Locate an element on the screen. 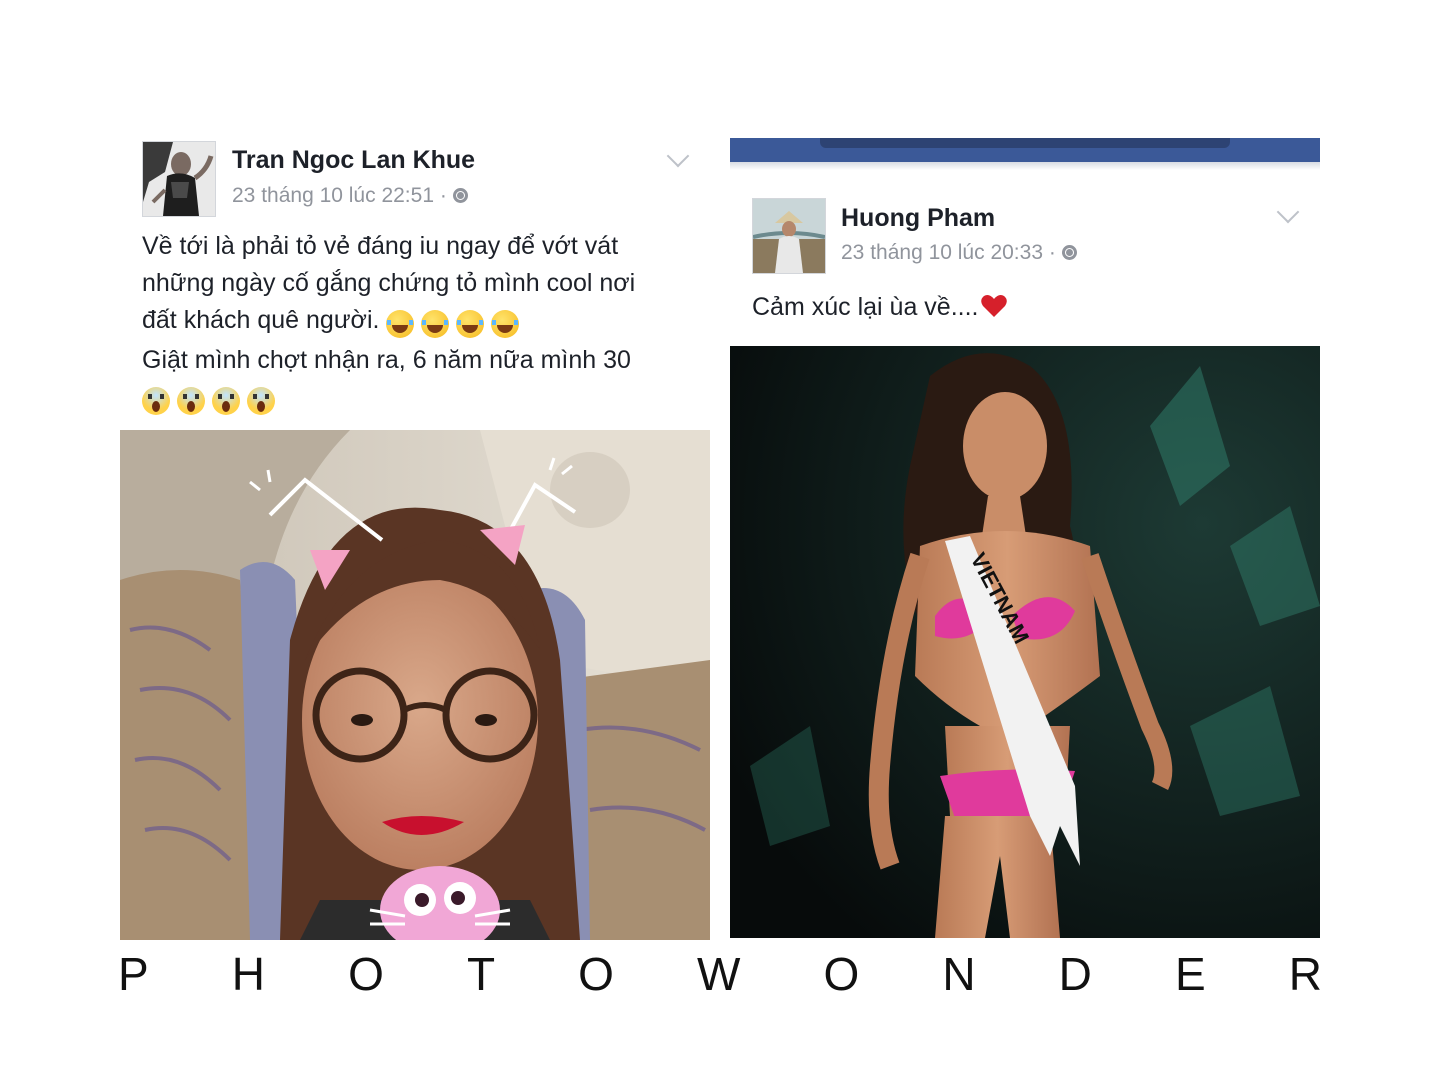 The width and height of the screenshot is (1440, 1080). top-bar-shadow is located at coordinates (1025, 166).